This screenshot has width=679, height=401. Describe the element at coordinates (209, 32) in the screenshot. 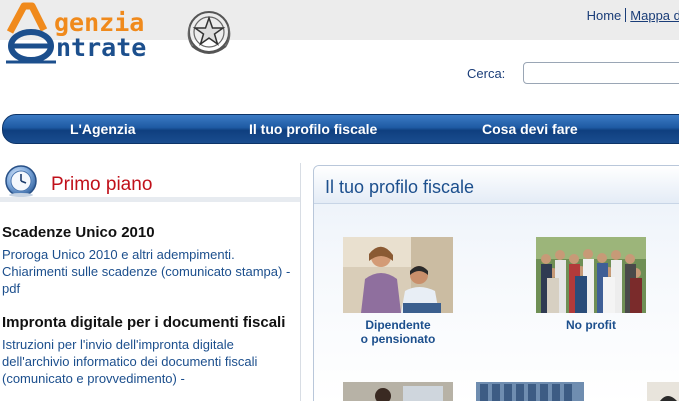

I see `republic-emblem-icon` at that location.